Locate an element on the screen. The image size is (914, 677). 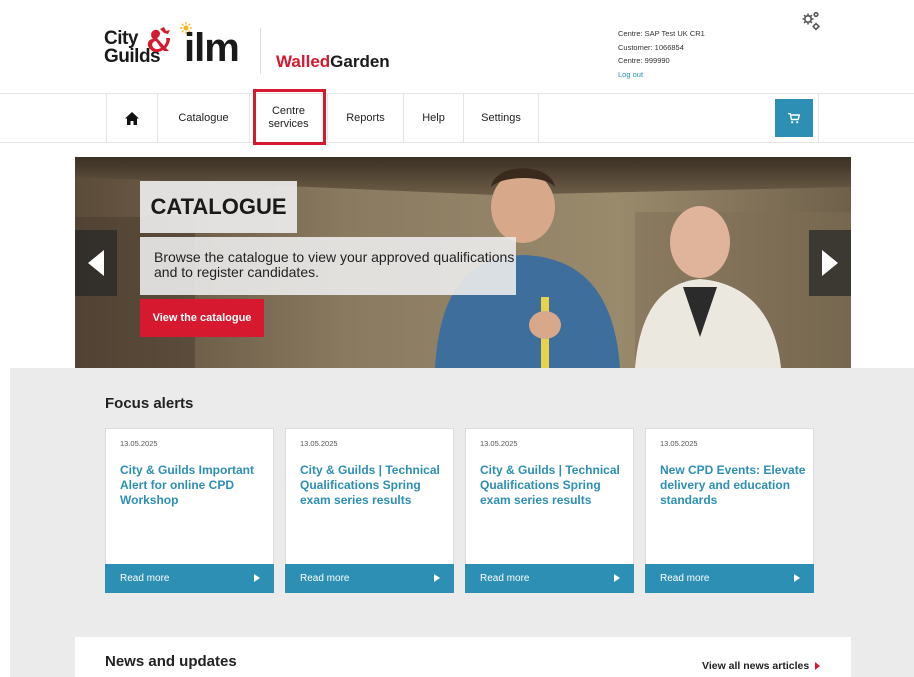
arrow-left-icon is located at coordinates (96, 263).